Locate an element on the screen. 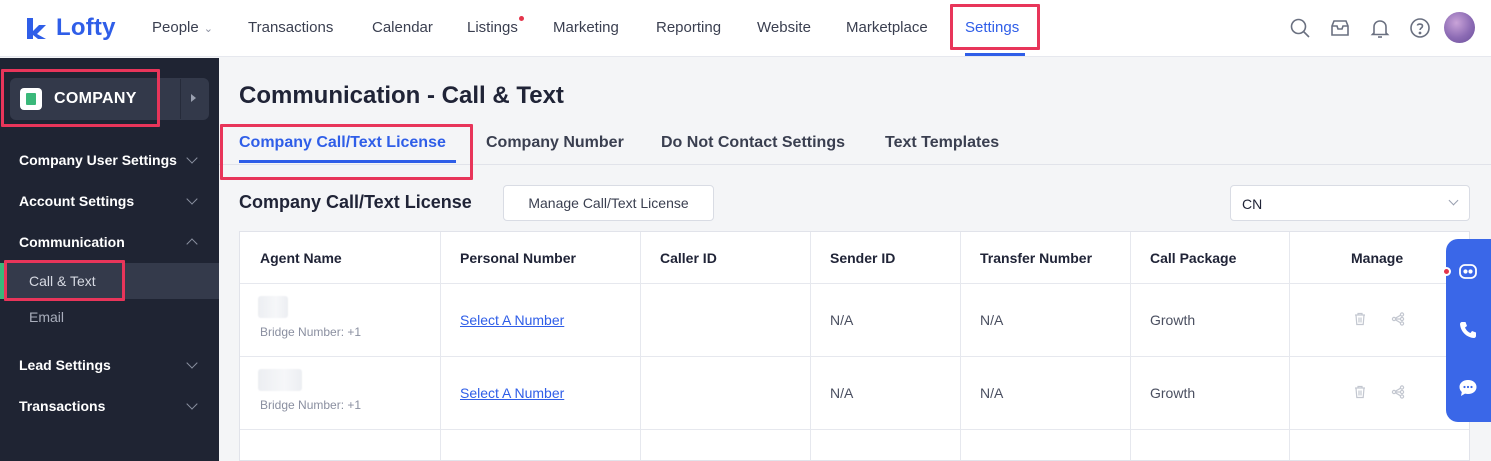 Image resolution: width=1491 pixels, height=461 pixels. nav-marketplace: Marketplace is located at coordinates (887, 27).